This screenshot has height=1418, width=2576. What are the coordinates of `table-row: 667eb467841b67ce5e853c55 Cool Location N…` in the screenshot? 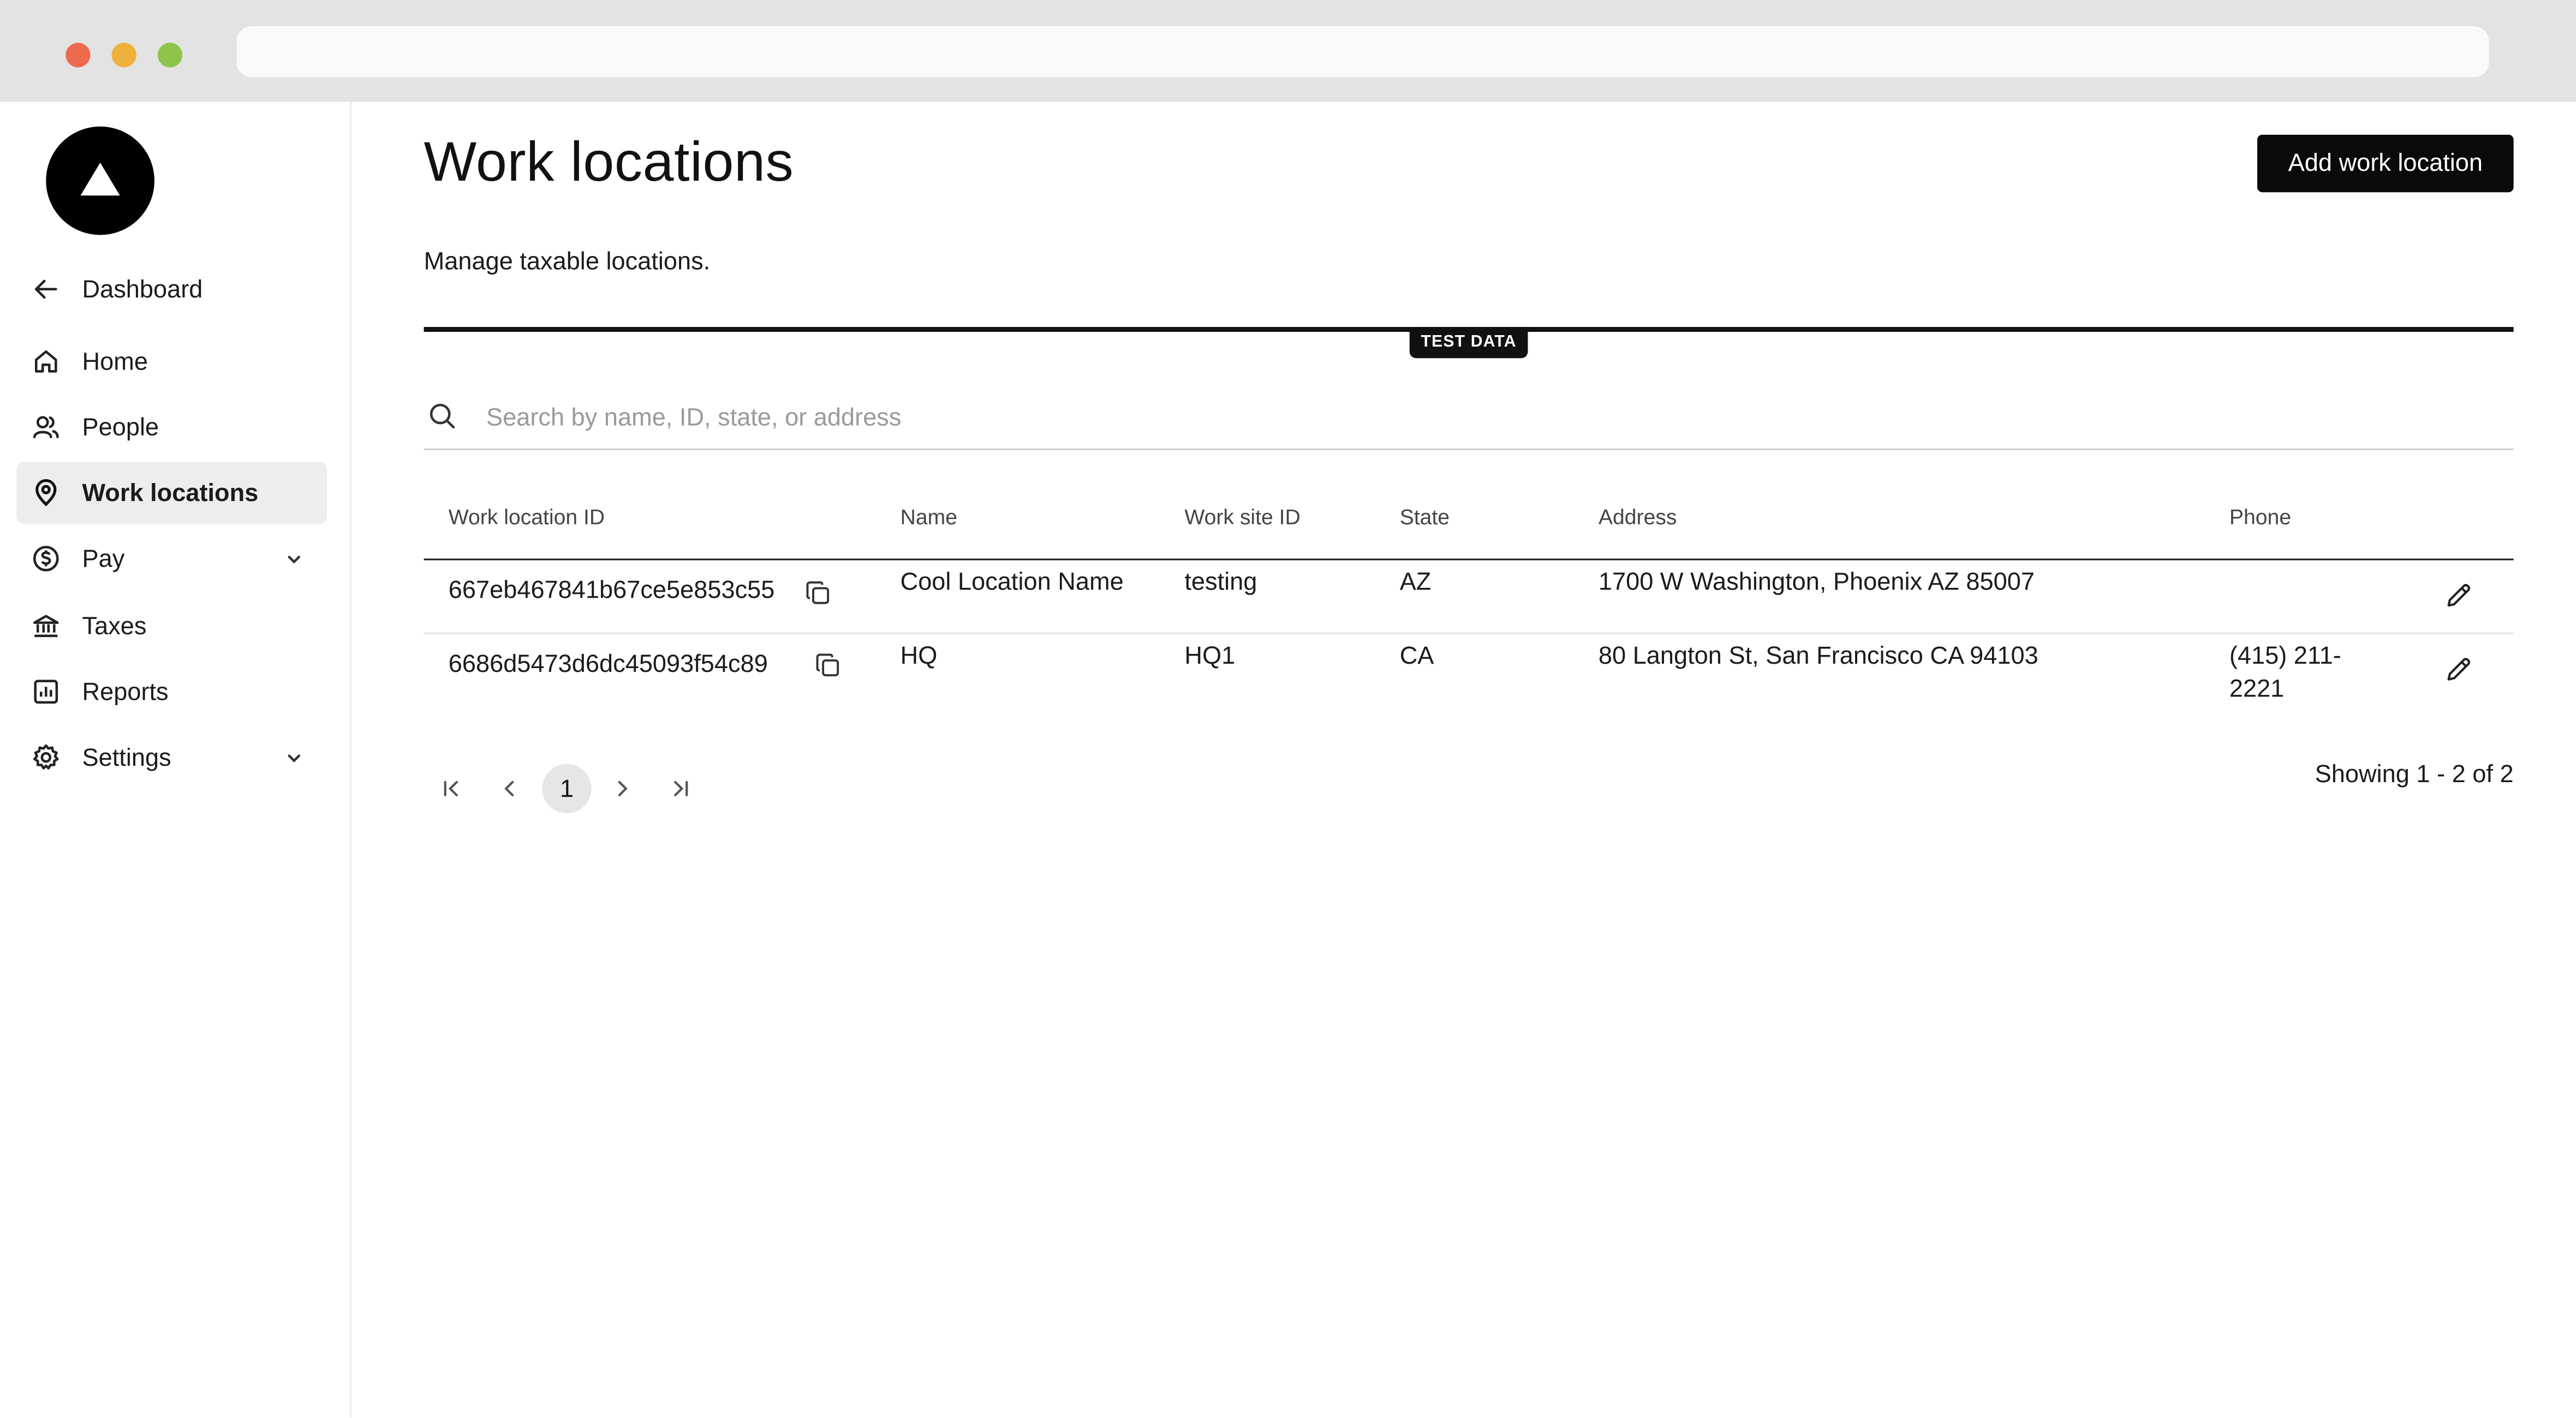 It's located at (1469, 597).